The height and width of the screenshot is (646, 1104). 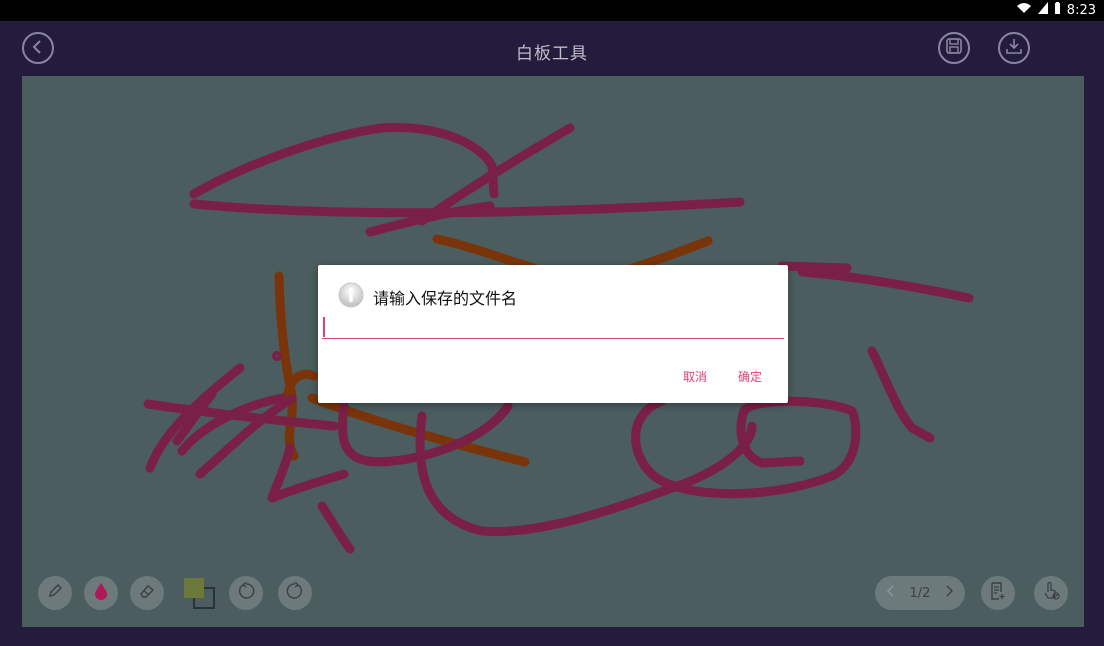 I want to click on info-icon, so click(x=351, y=297).